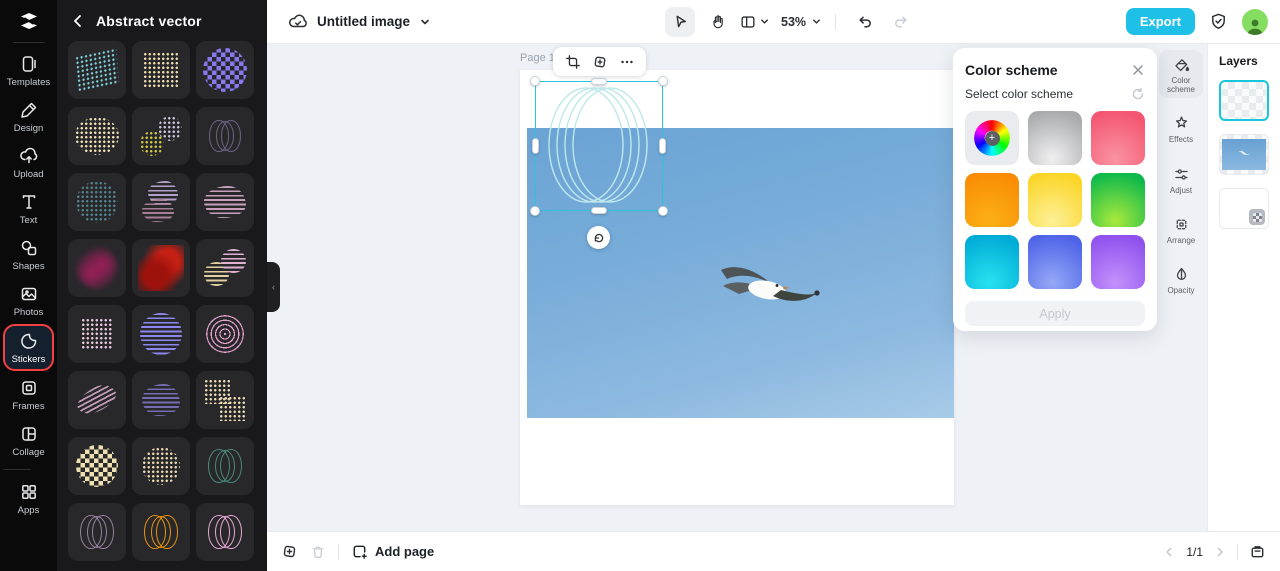 This screenshot has width=1280, height=571. What do you see at coordinates (318, 552) in the screenshot?
I see `delete-page-button` at bounding box center [318, 552].